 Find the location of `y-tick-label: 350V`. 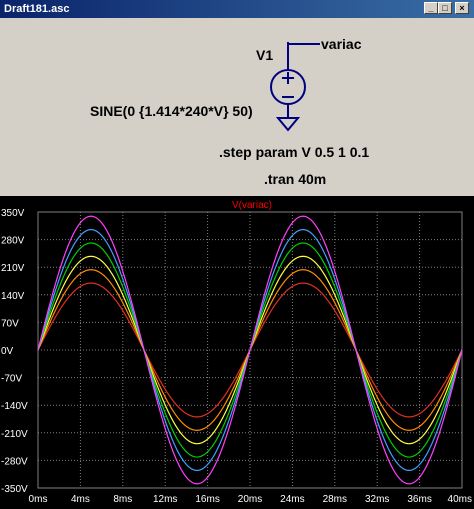

y-tick-label: 350V is located at coordinates (13, 213).